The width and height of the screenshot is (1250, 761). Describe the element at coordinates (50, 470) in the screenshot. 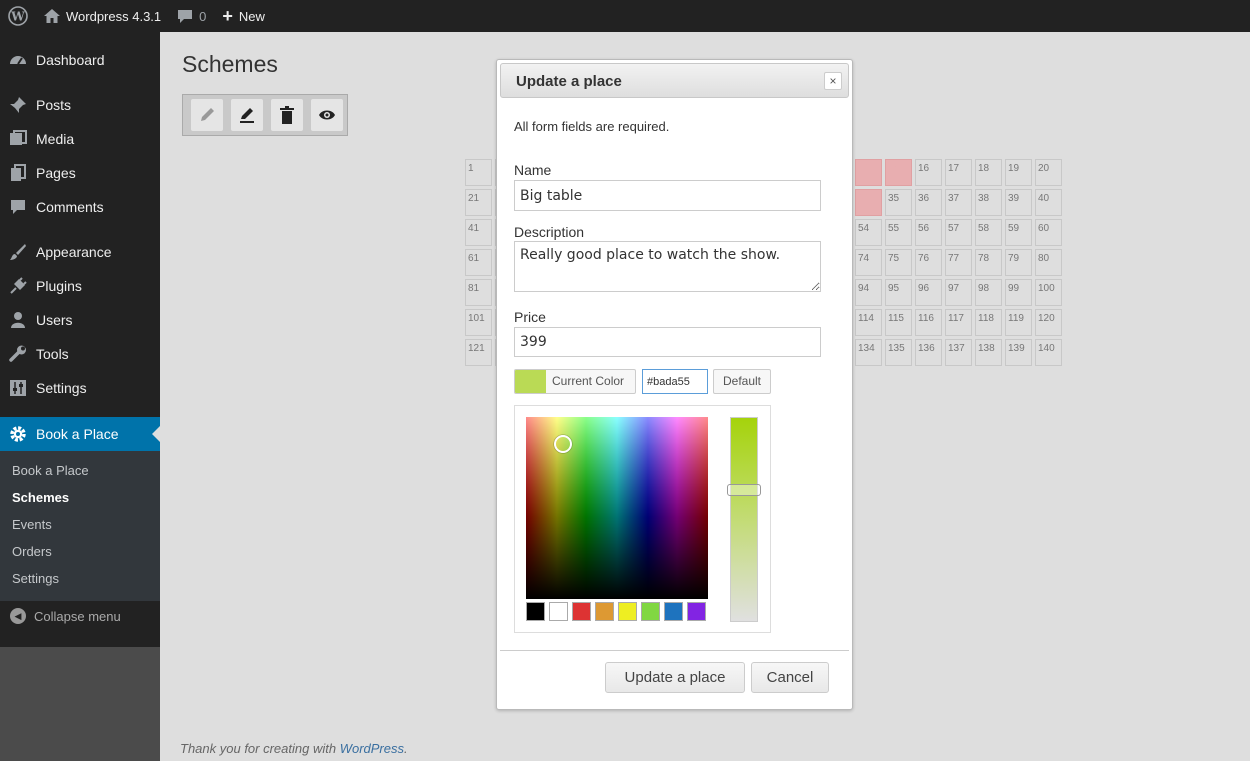

I see `submenu-item-book-a-place: Book a Place` at that location.